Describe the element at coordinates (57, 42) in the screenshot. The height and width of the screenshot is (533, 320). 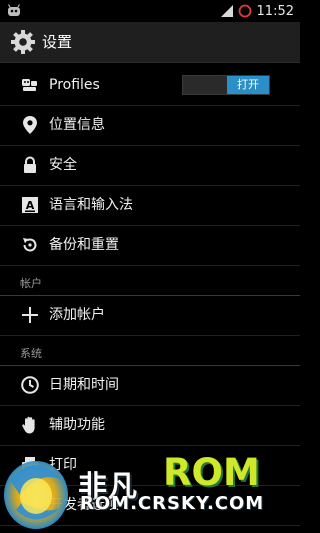
I see `page-title: 设置` at that location.